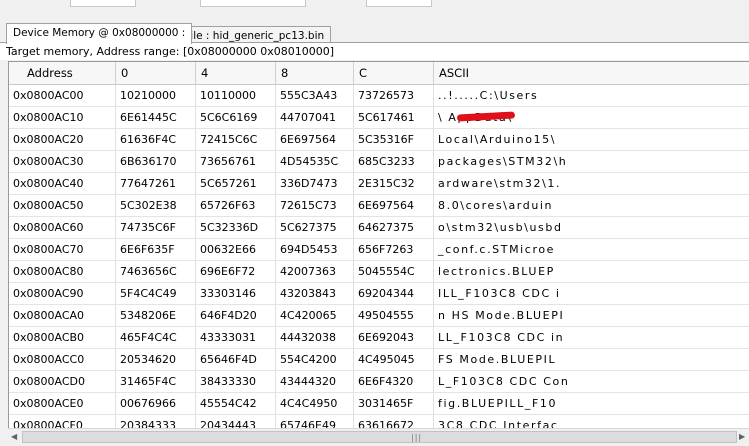 The width and height of the screenshot is (749, 446). Describe the element at coordinates (156, 249) in the screenshot. I see `cell-word-0: 6E6F635F` at that location.